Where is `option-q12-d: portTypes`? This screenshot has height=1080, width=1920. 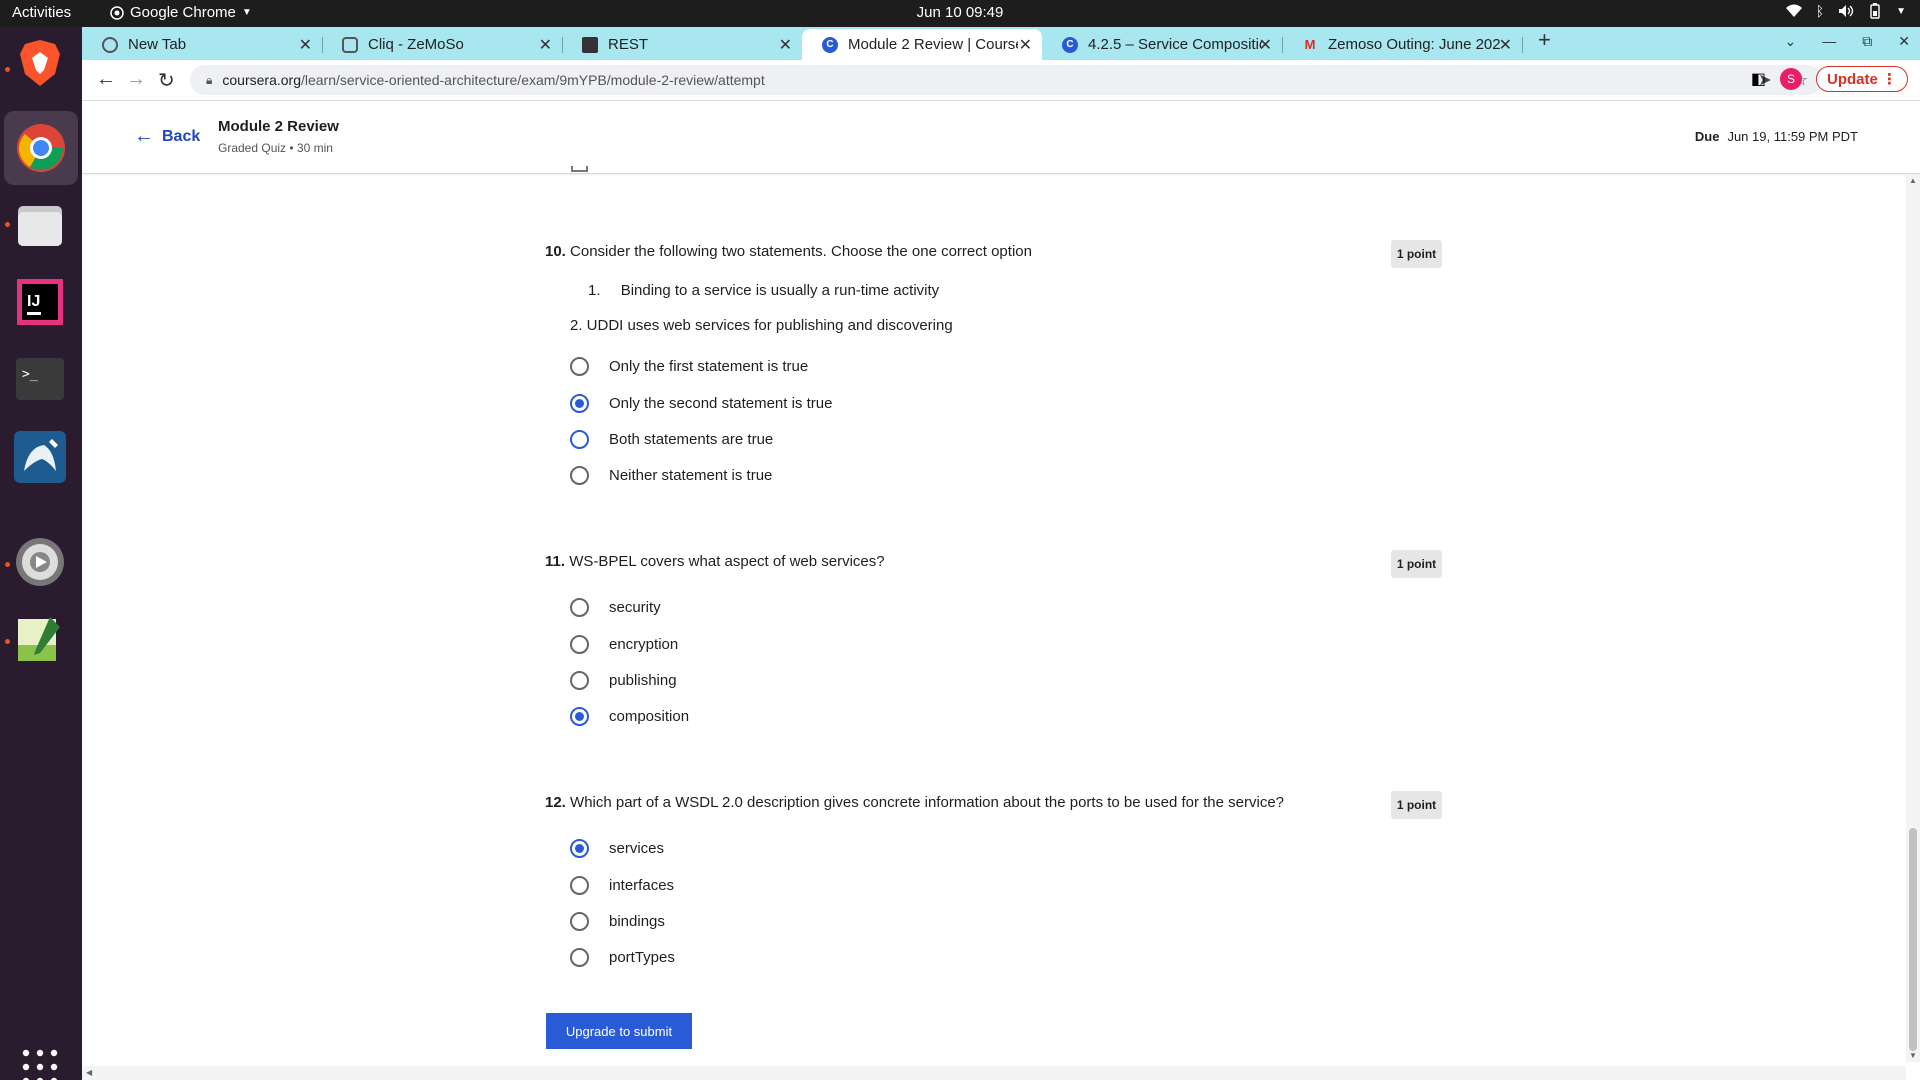 option-q12-d: portTypes is located at coordinates (622, 957).